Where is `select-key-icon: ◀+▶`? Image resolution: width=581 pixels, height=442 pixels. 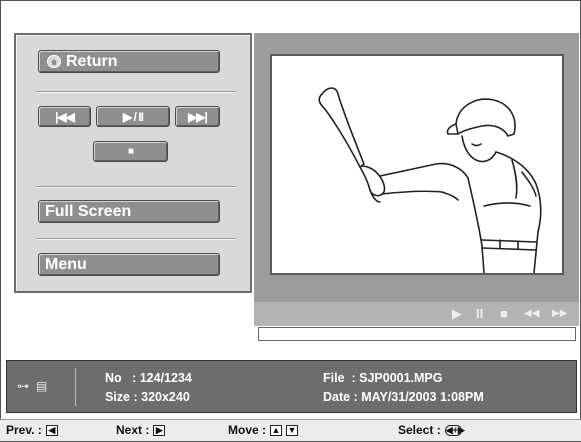
select-key-icon: ◀+▶ is located at coordinates (454, 430).